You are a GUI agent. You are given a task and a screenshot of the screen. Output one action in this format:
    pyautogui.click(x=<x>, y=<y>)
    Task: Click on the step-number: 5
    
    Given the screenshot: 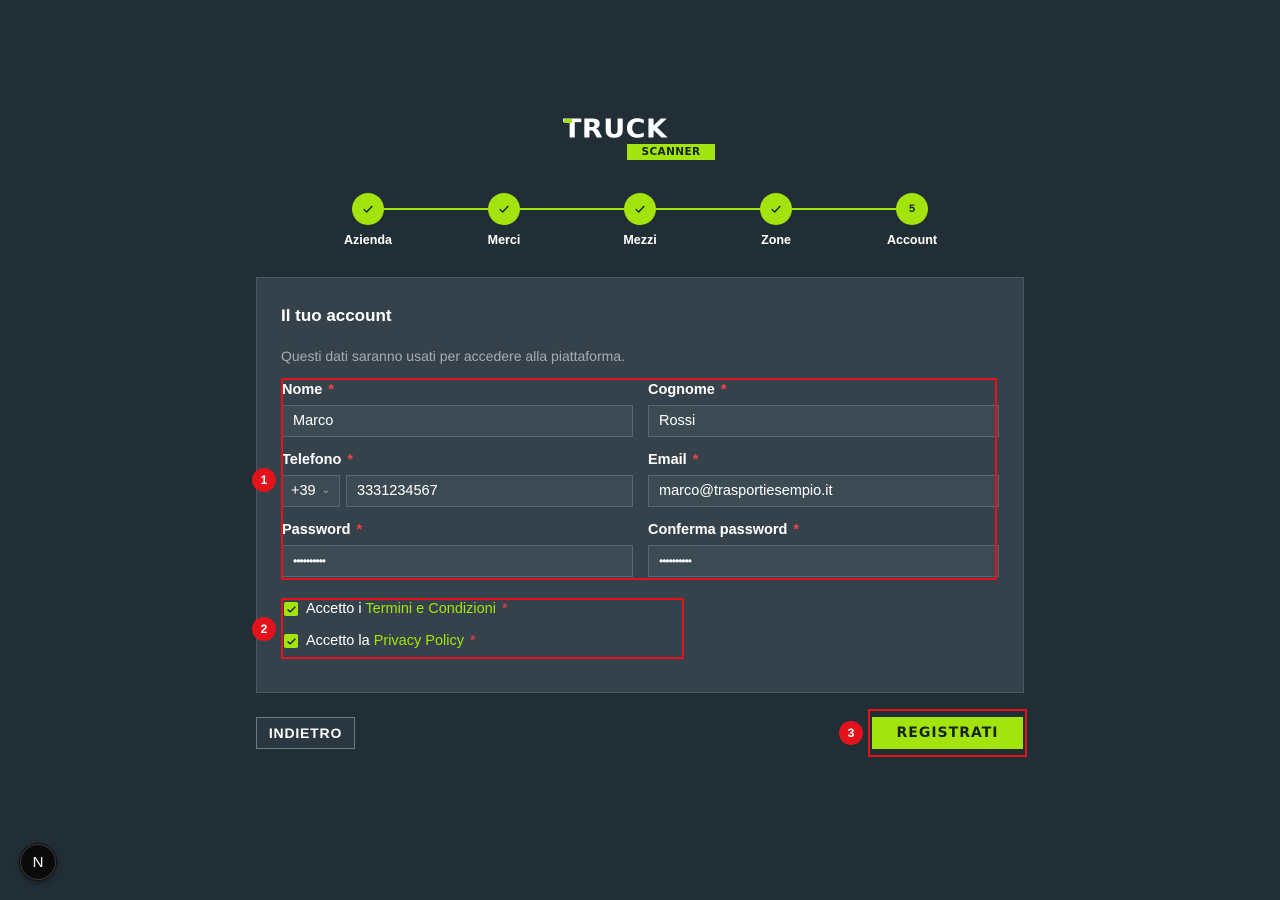 What is the action you would take?
    pyautogui.click(x=912, y=209)
    